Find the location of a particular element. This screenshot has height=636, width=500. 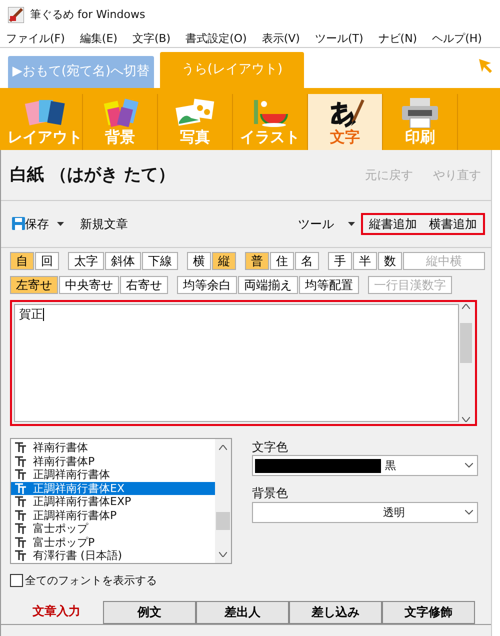

tab: 差し込み is located at coordinates (335, 612).